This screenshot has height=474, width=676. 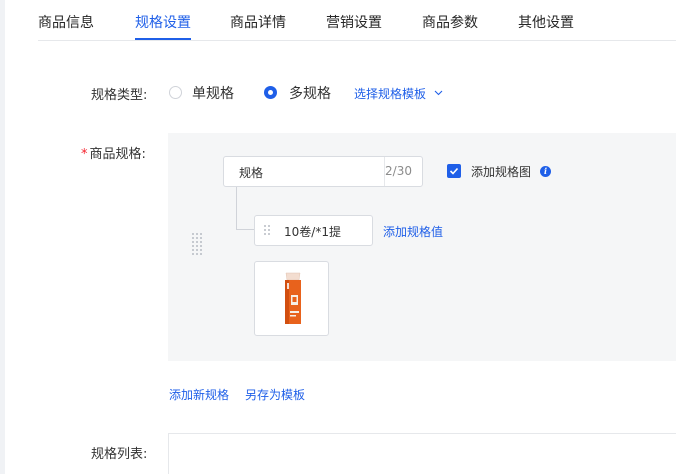 I want to click on spec-name-value: 规格, so click(x=251, y=173).